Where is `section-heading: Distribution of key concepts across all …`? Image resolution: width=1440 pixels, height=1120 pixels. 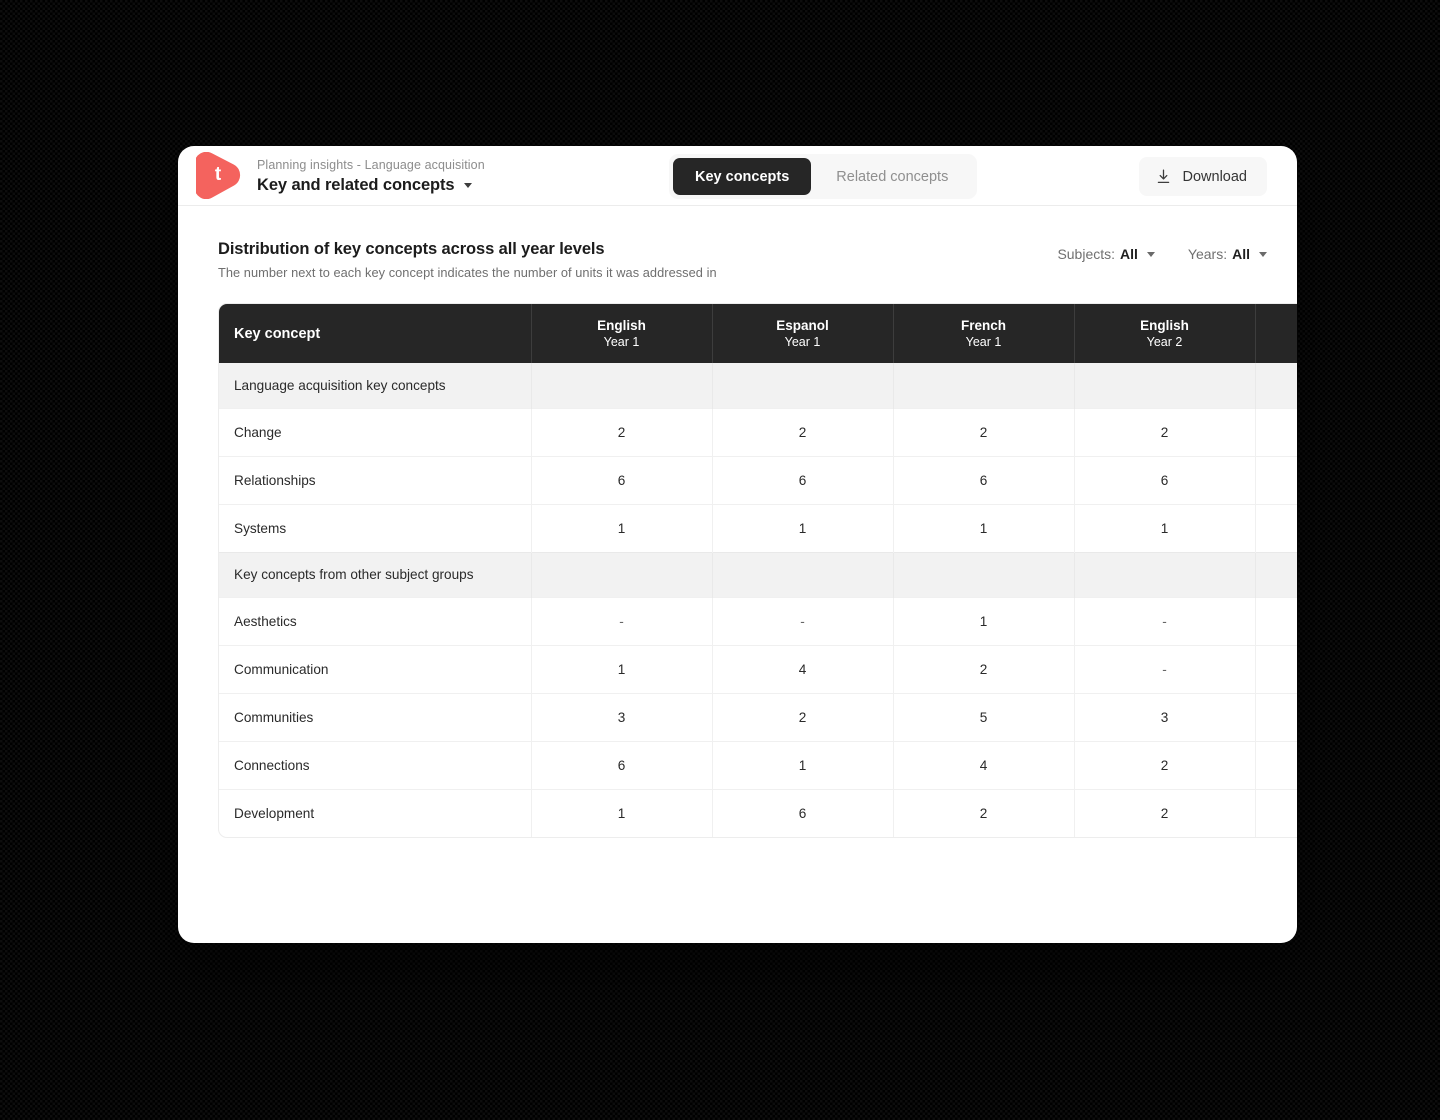 section-heading: Distribution of key concepts across all … is located at coordinates (411, 249).